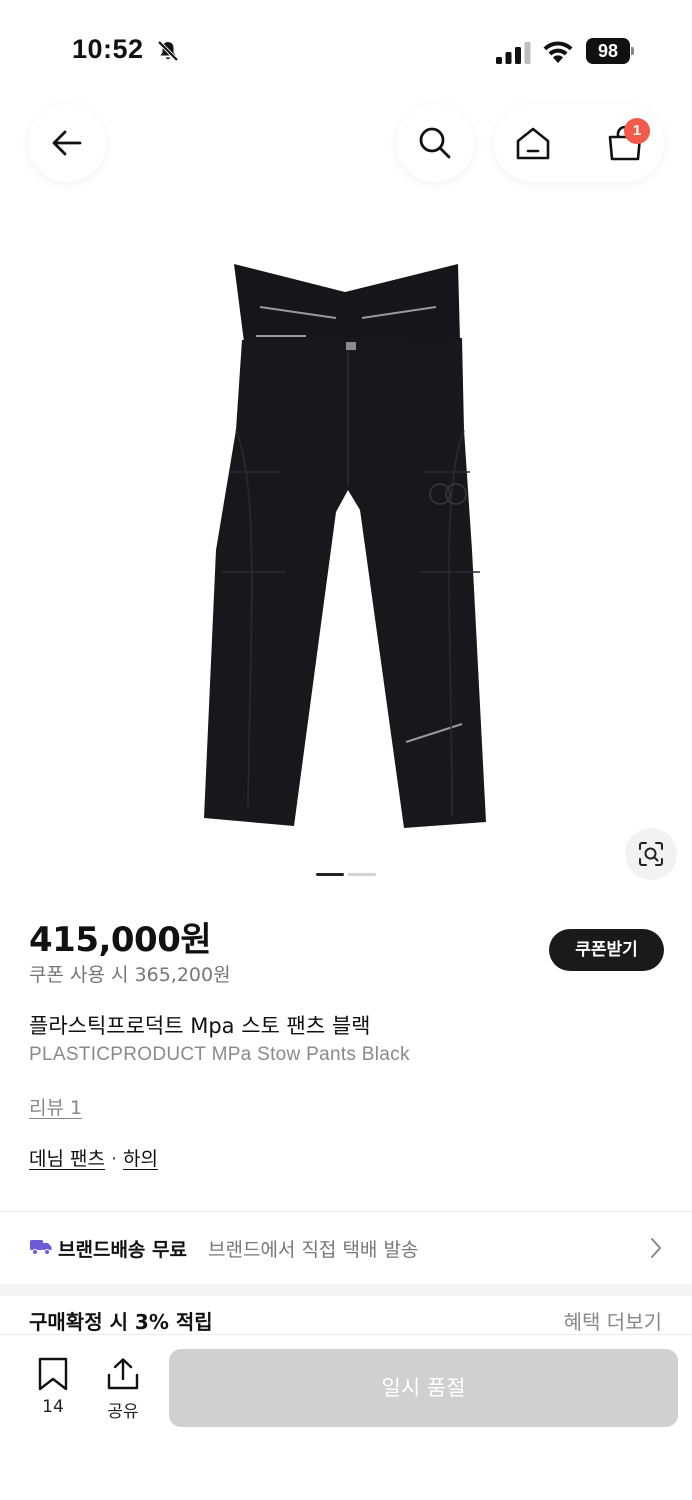 This screenshot has width=692, height=1500. Describe the element at coordinates (41, 1247) in the screenshot. I see `truck-icon` at that location.